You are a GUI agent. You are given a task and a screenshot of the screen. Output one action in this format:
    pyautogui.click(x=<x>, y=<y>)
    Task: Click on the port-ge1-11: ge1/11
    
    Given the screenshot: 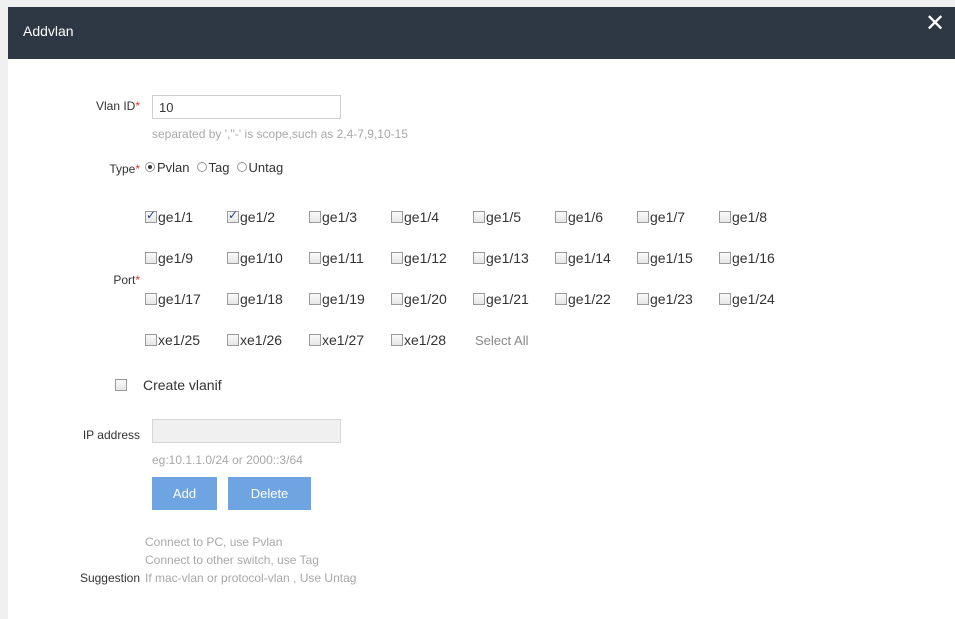 What is the action you would take?
    pyautogui.click(x=350, y=258)
    